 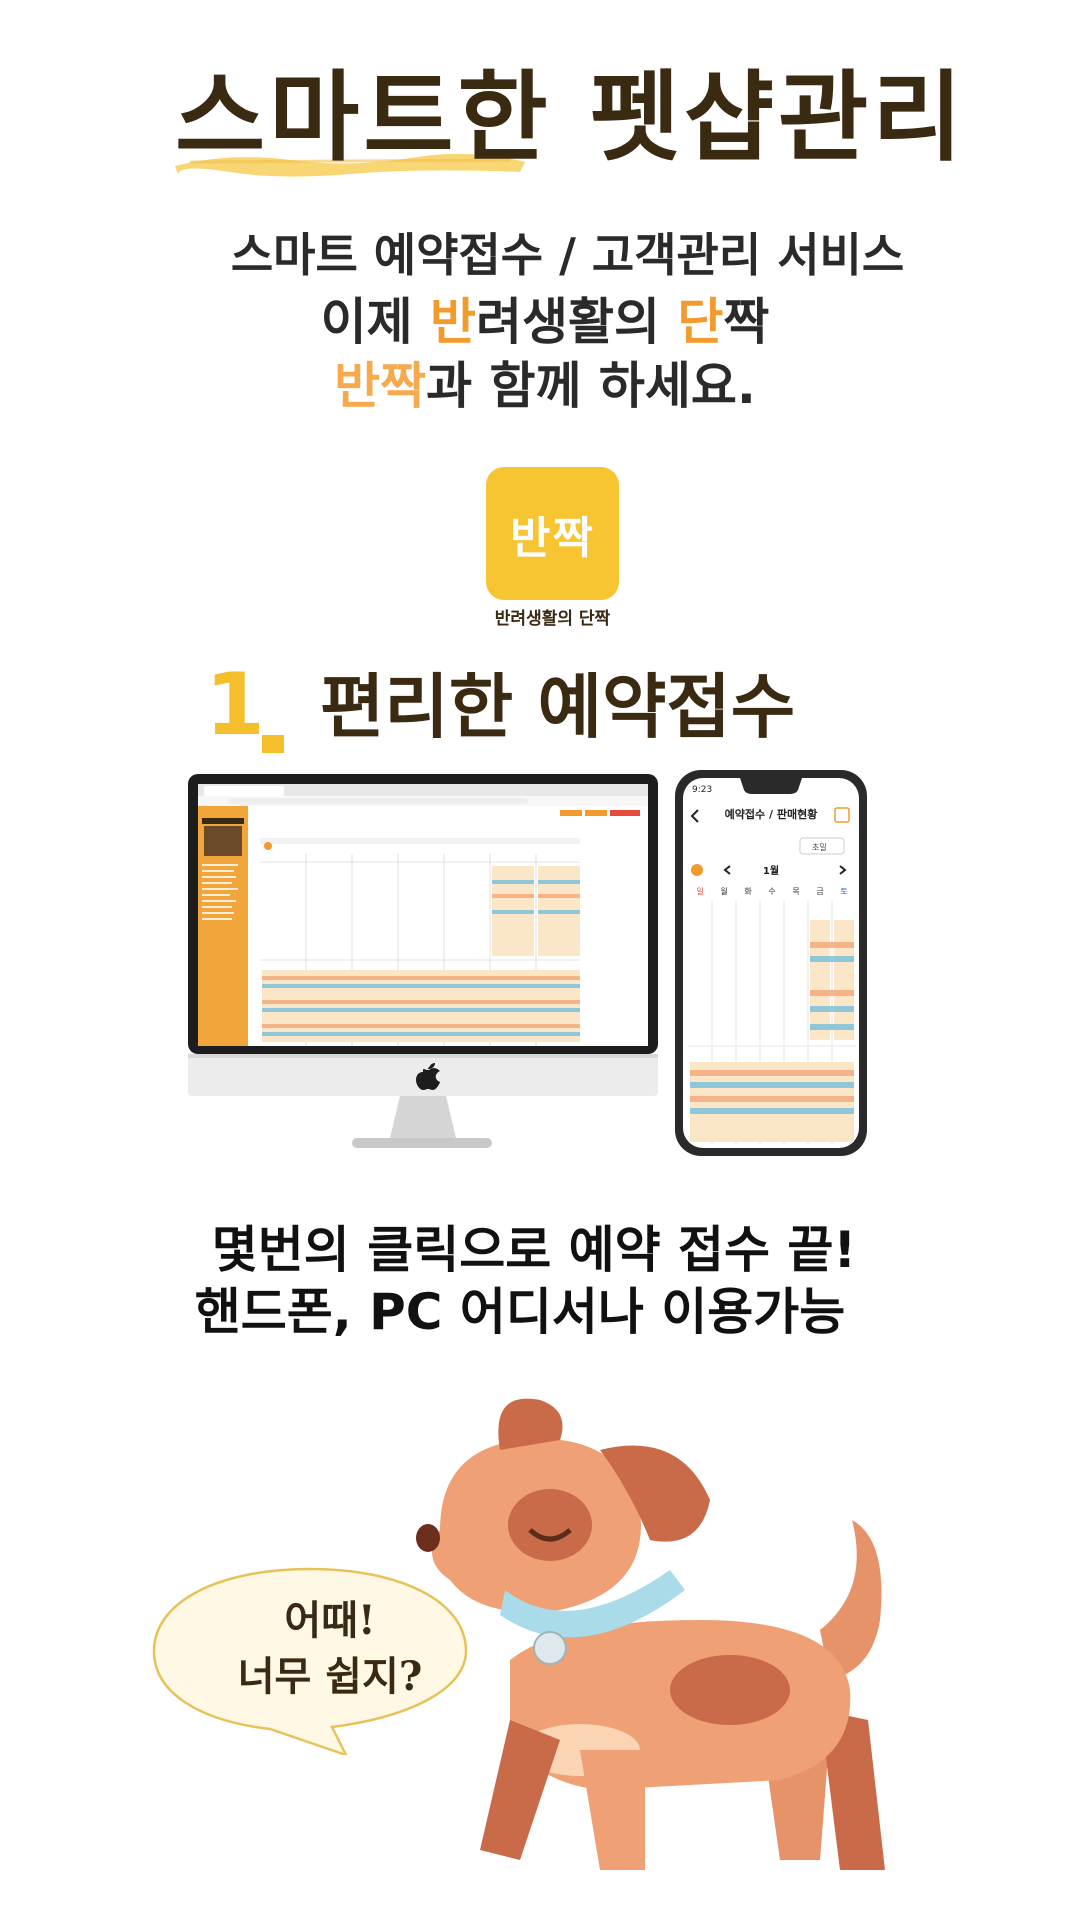 What do you see at coordinates (567, 255) in the screenshot?
I see `service-tagline: 스마트 예약접수 / 고객관리 서비스` at bounding box center [567, 255].